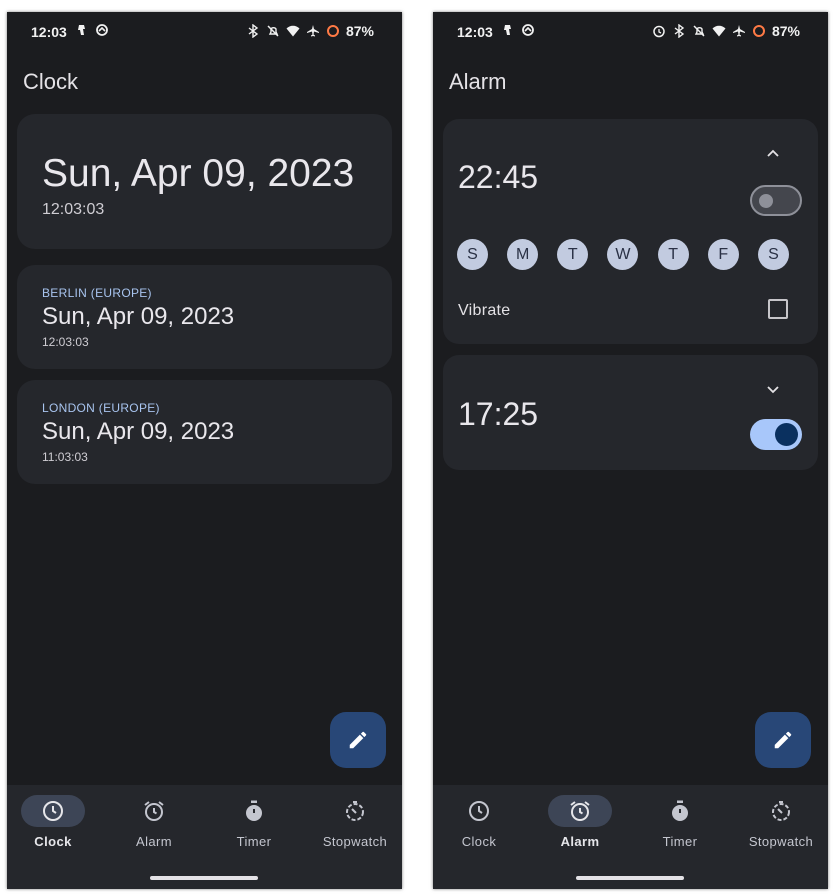 The image size is (839, 895). What do you see at coordinates (773, 389) in the screenshot?
I see `chevron-down-icon` at bounding box center [773, 389].